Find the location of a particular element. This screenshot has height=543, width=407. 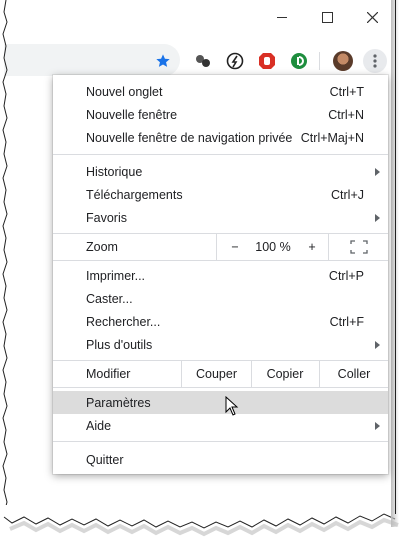

torn-edge-bottom is located at coordinates (203, 521).